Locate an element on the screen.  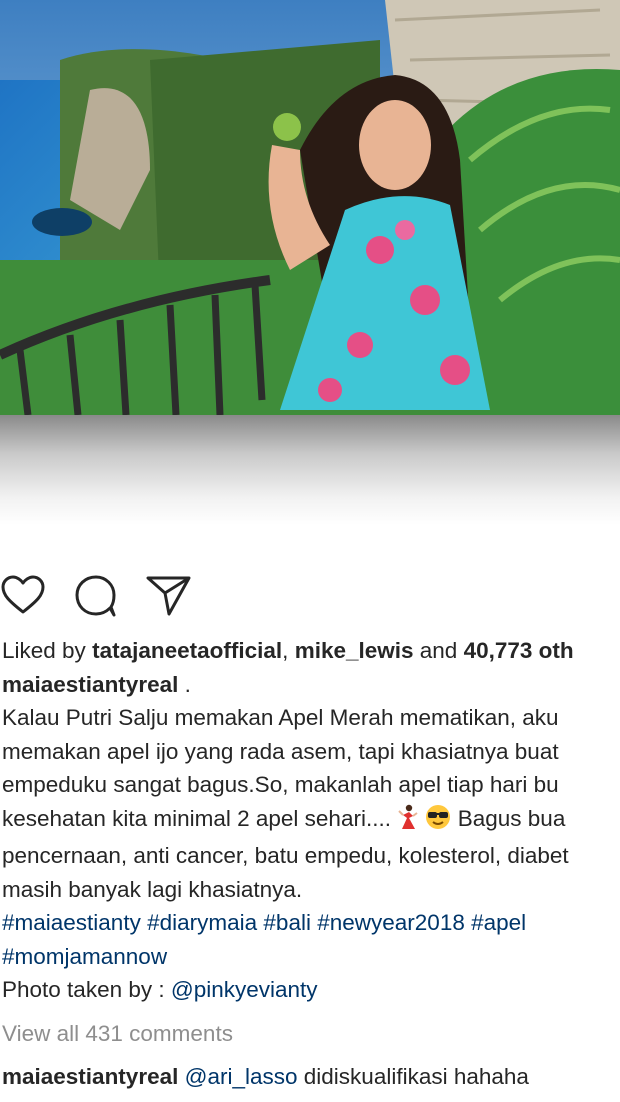
hashtag-link: #momjamannow is located at coordinates (84, 956).